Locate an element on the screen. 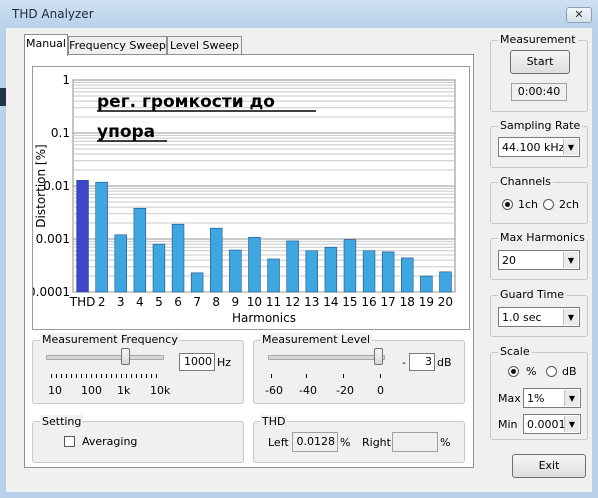  thd-right-value is located at coordinates (415, 442).